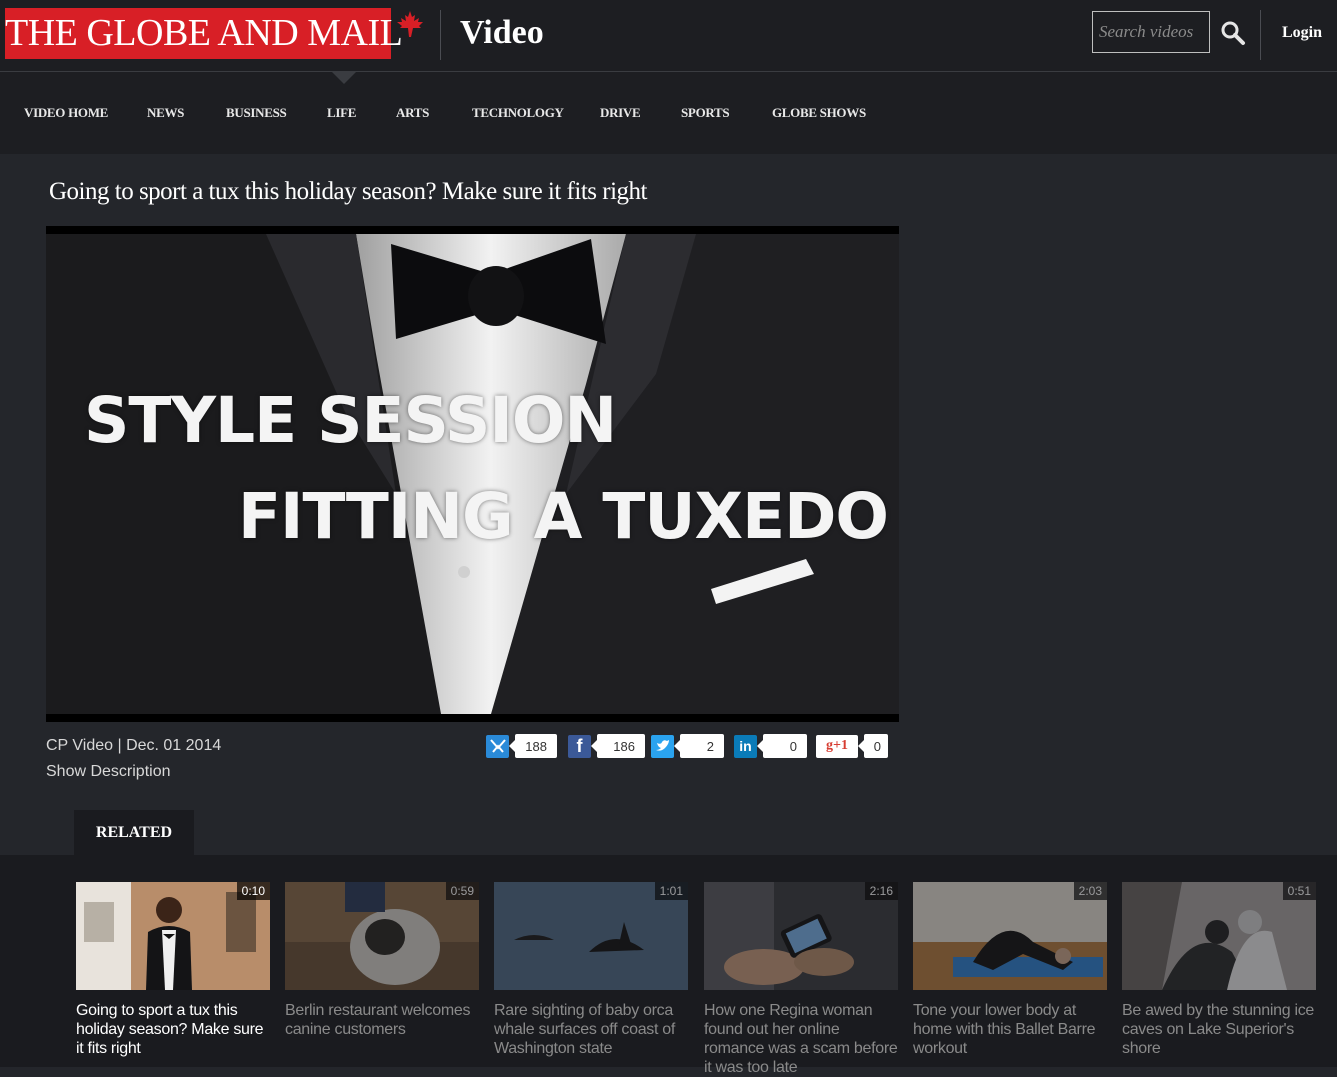  What do you see at coordinates (134, 745) in the screenshot?
I see `video-meta: CP Video | Dec. 01 2014` at bounding box center [134, 745].